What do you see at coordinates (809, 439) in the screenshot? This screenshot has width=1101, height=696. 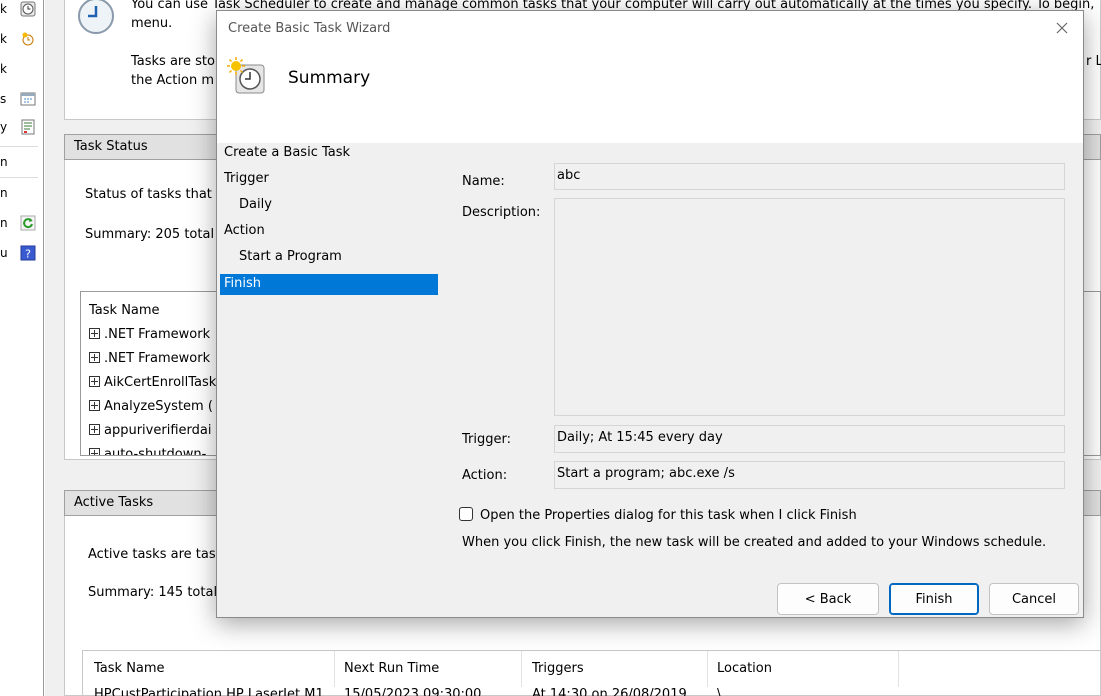 I see `trigger-field: Daily; At 15:45 every day` at bounding box center [809, 439].